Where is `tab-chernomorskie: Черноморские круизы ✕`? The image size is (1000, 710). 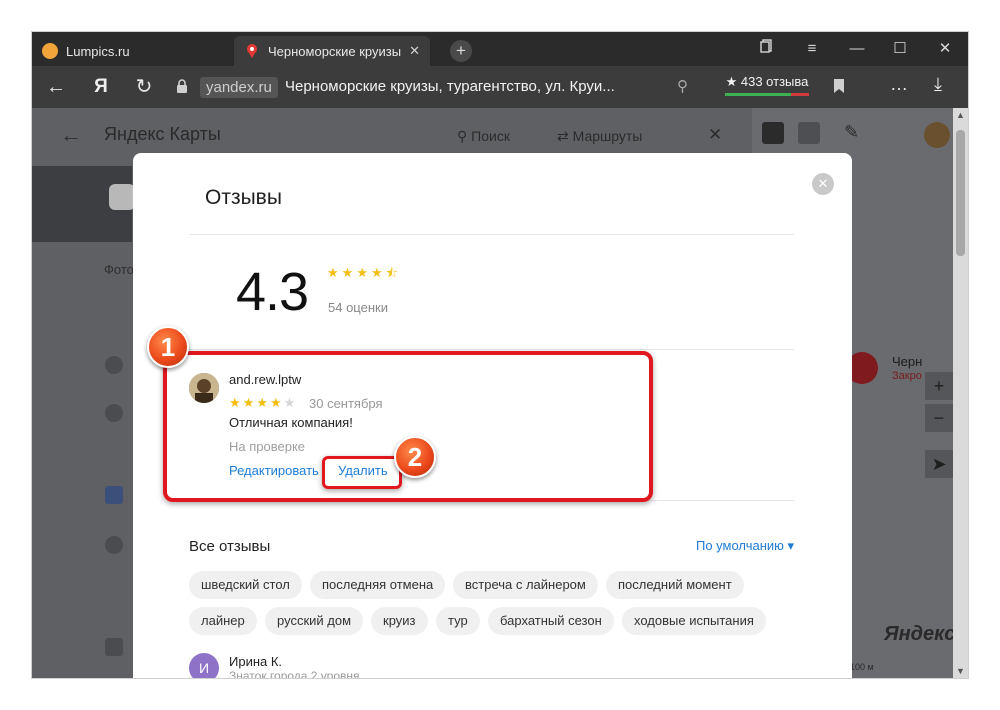
tab-chernomorskie: Черноморские круизы ✕ is located at coordinates (332, 51).